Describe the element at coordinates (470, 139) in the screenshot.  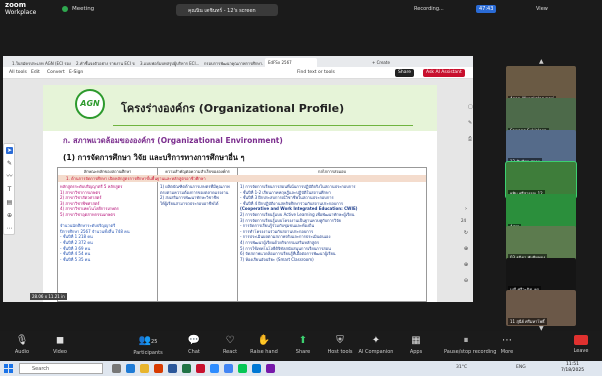
I see `print-icon: ⎙` at that location.